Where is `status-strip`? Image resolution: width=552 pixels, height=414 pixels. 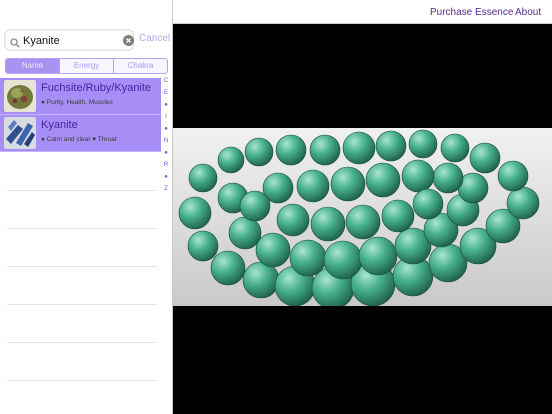
status-strip is located at coordinates (86, 12).